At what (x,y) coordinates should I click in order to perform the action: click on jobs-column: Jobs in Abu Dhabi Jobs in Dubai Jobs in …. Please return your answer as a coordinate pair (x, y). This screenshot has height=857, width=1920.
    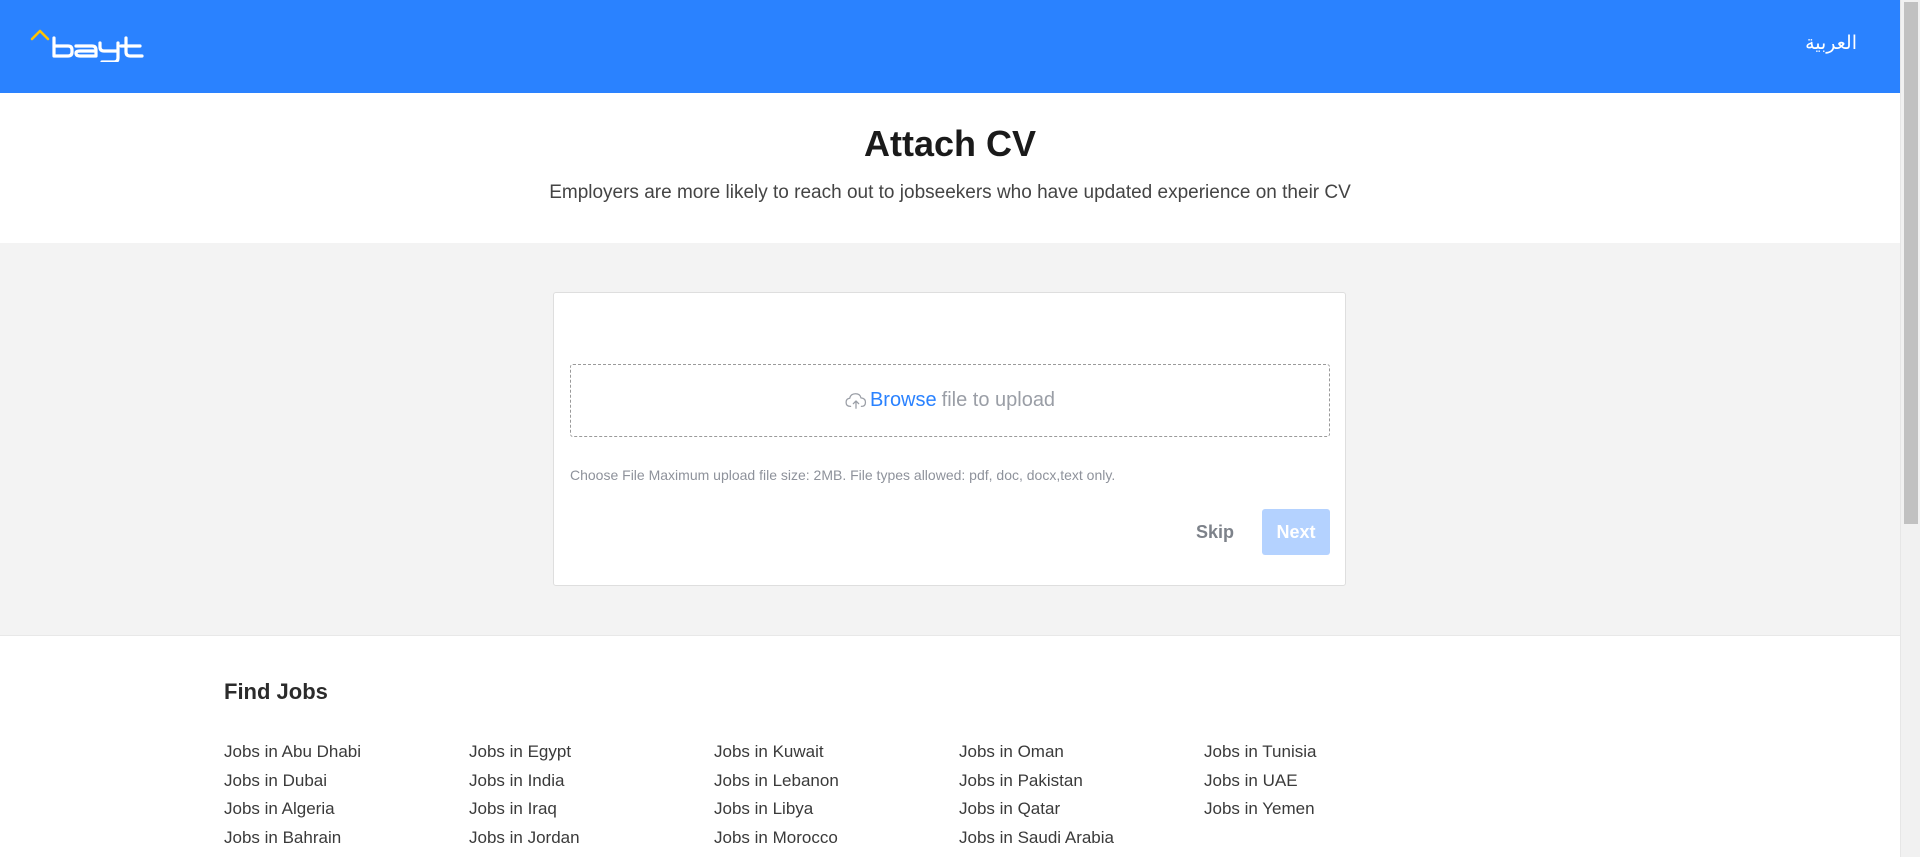
    Looking at the image, I should click on (292, 795).